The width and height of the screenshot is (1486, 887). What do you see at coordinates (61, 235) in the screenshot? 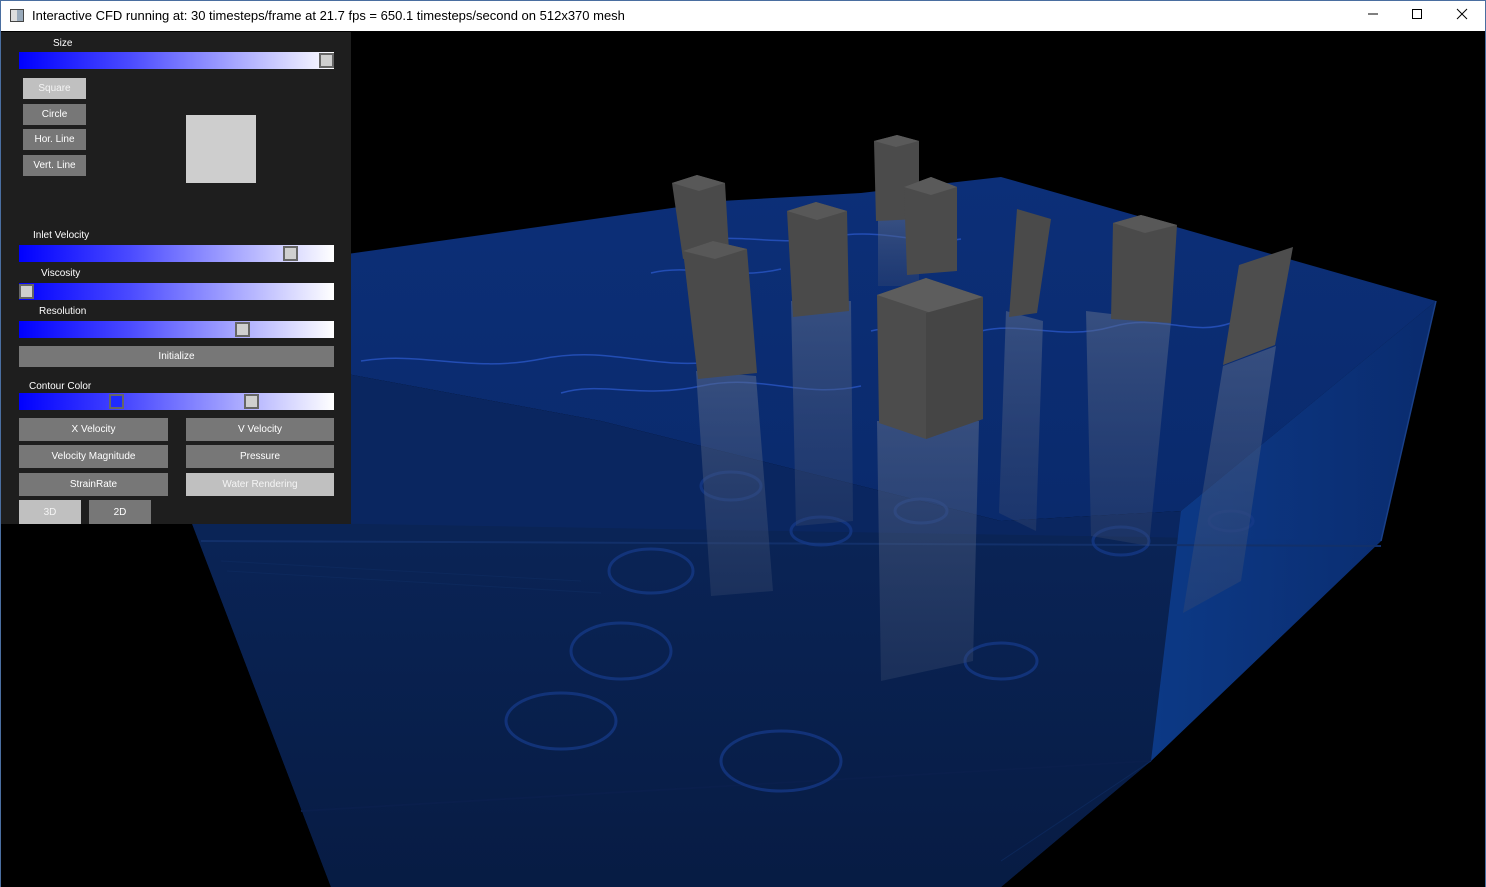
I see `inlet-velocity-label: Inlet Velocity` at bounding box center [61, 235].